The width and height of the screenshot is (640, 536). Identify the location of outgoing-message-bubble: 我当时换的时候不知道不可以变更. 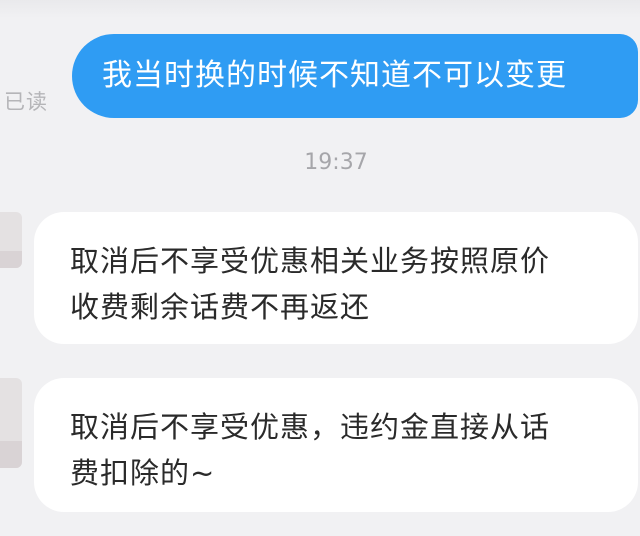
(355, 76).